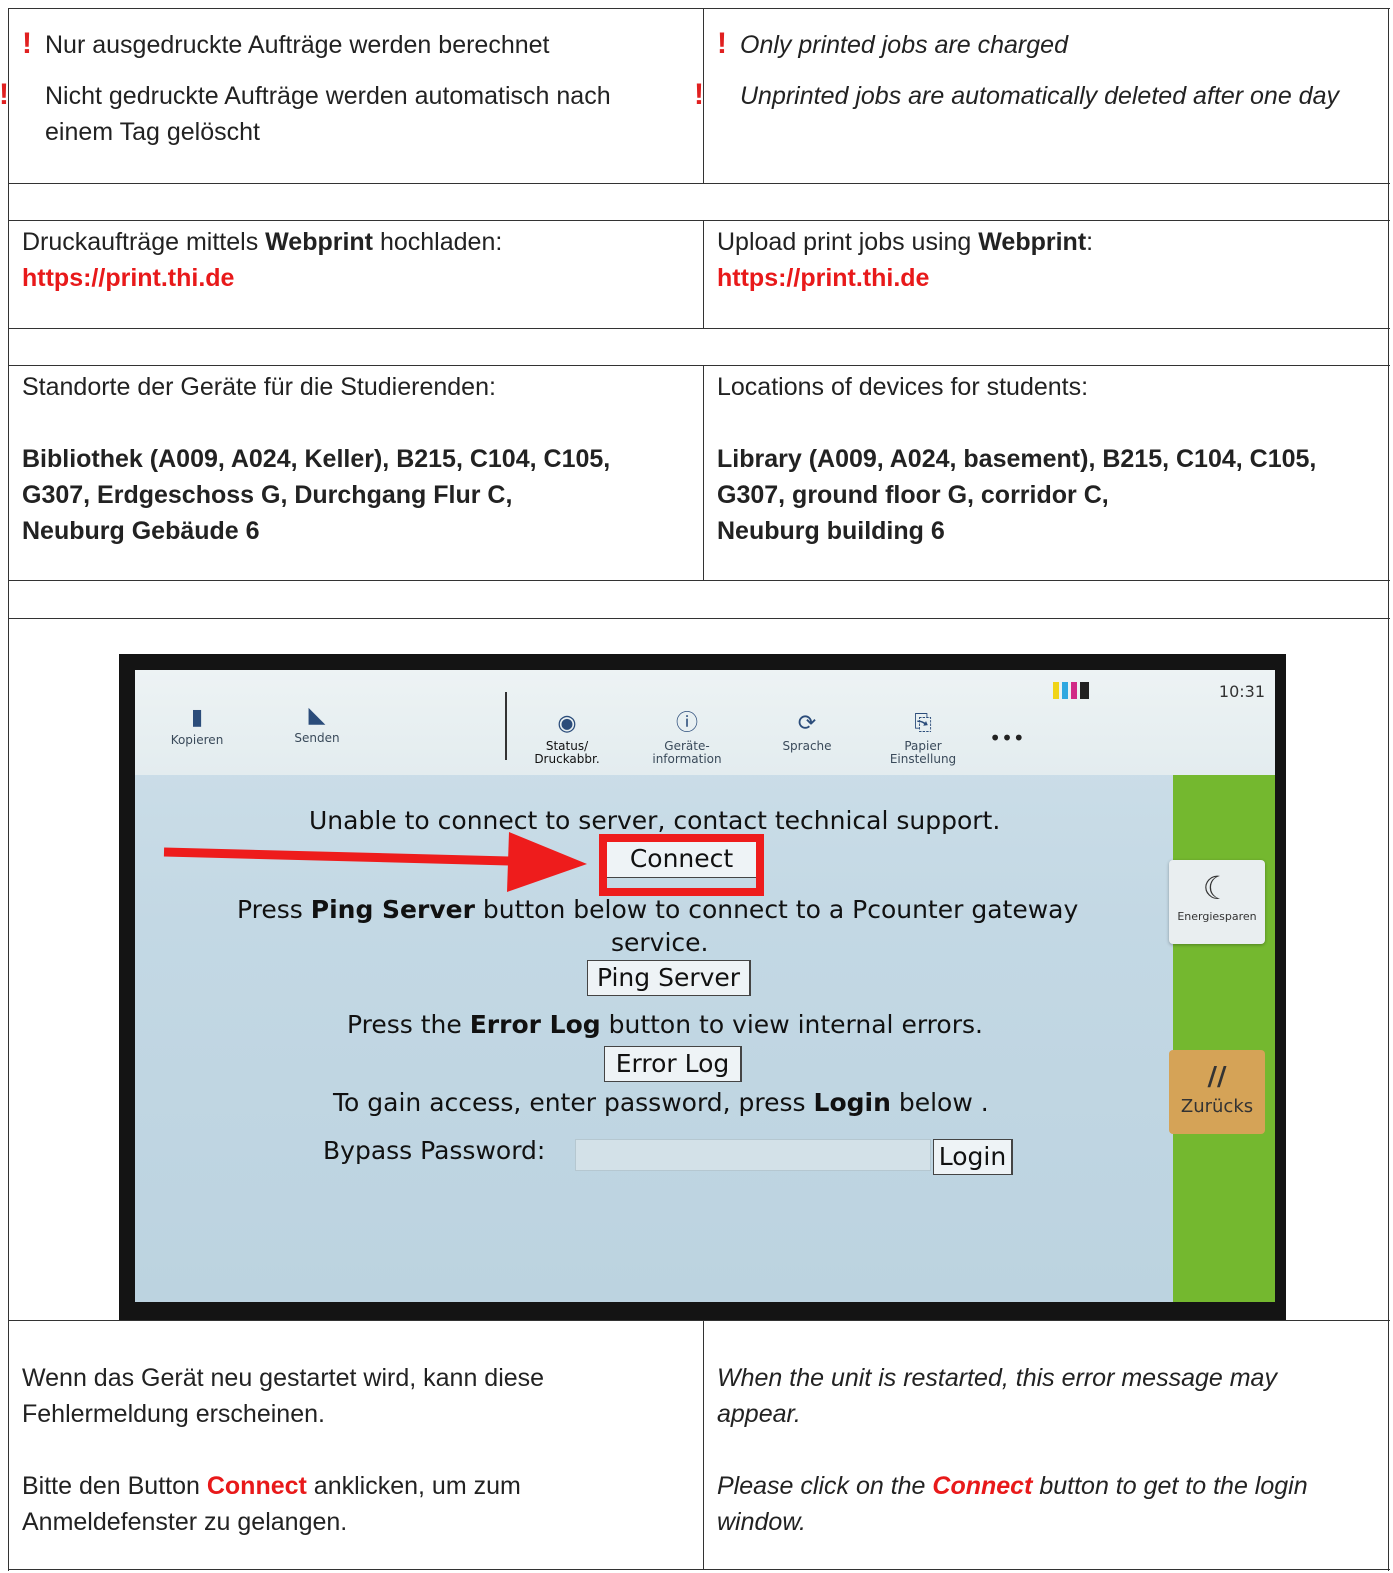  I want to click on click-text: Please click on the, so click(825, 1486).